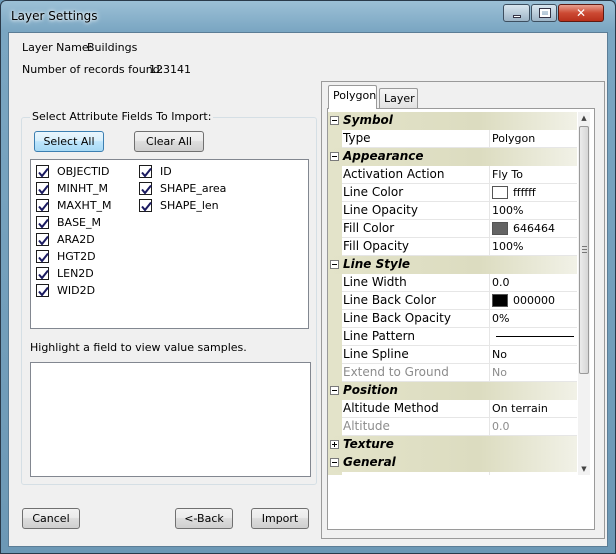 The image size is (616, 554). What do you see at coordinates (452, 157) in the screenshot?
I see `property-category: Appearance` at bounding box center [452, 157].